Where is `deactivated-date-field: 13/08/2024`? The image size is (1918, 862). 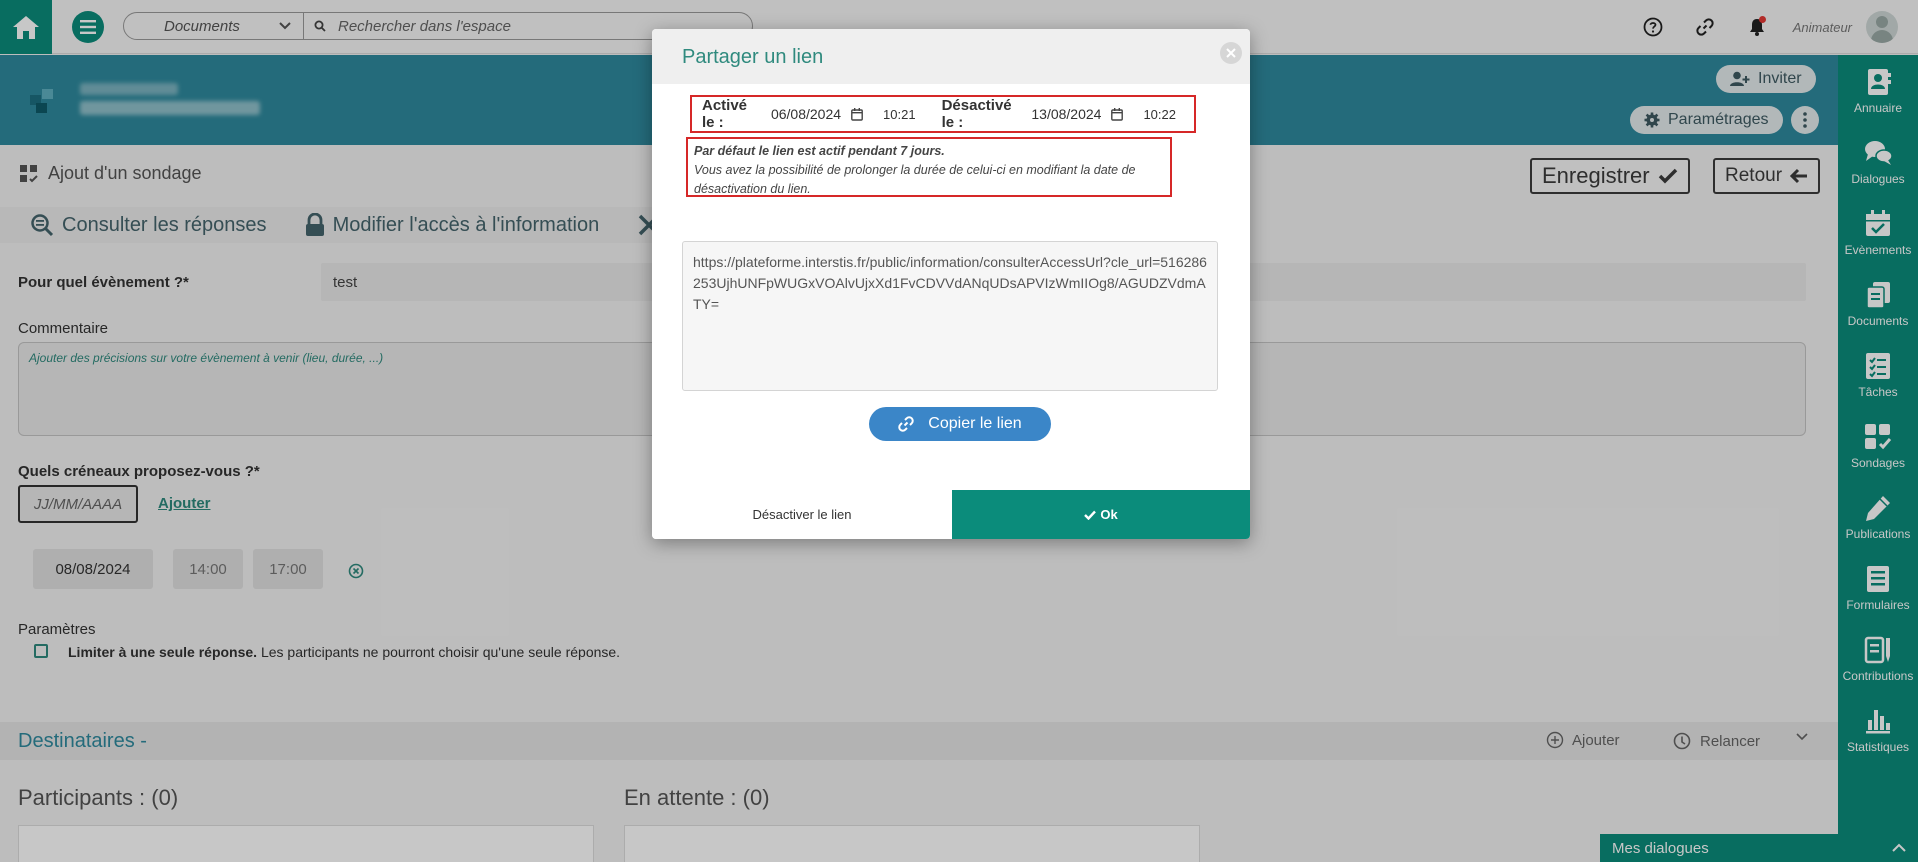 deactivated-date-field: 13/08/2024 is located at coordinates (1077, 114).